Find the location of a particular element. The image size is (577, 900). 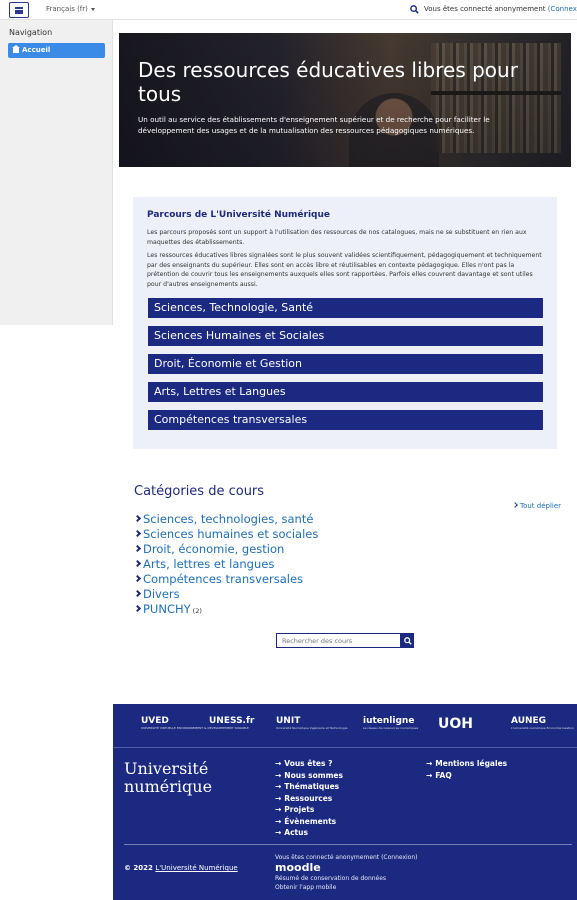

logo-label: UOH is located at coordinates (455, 724).